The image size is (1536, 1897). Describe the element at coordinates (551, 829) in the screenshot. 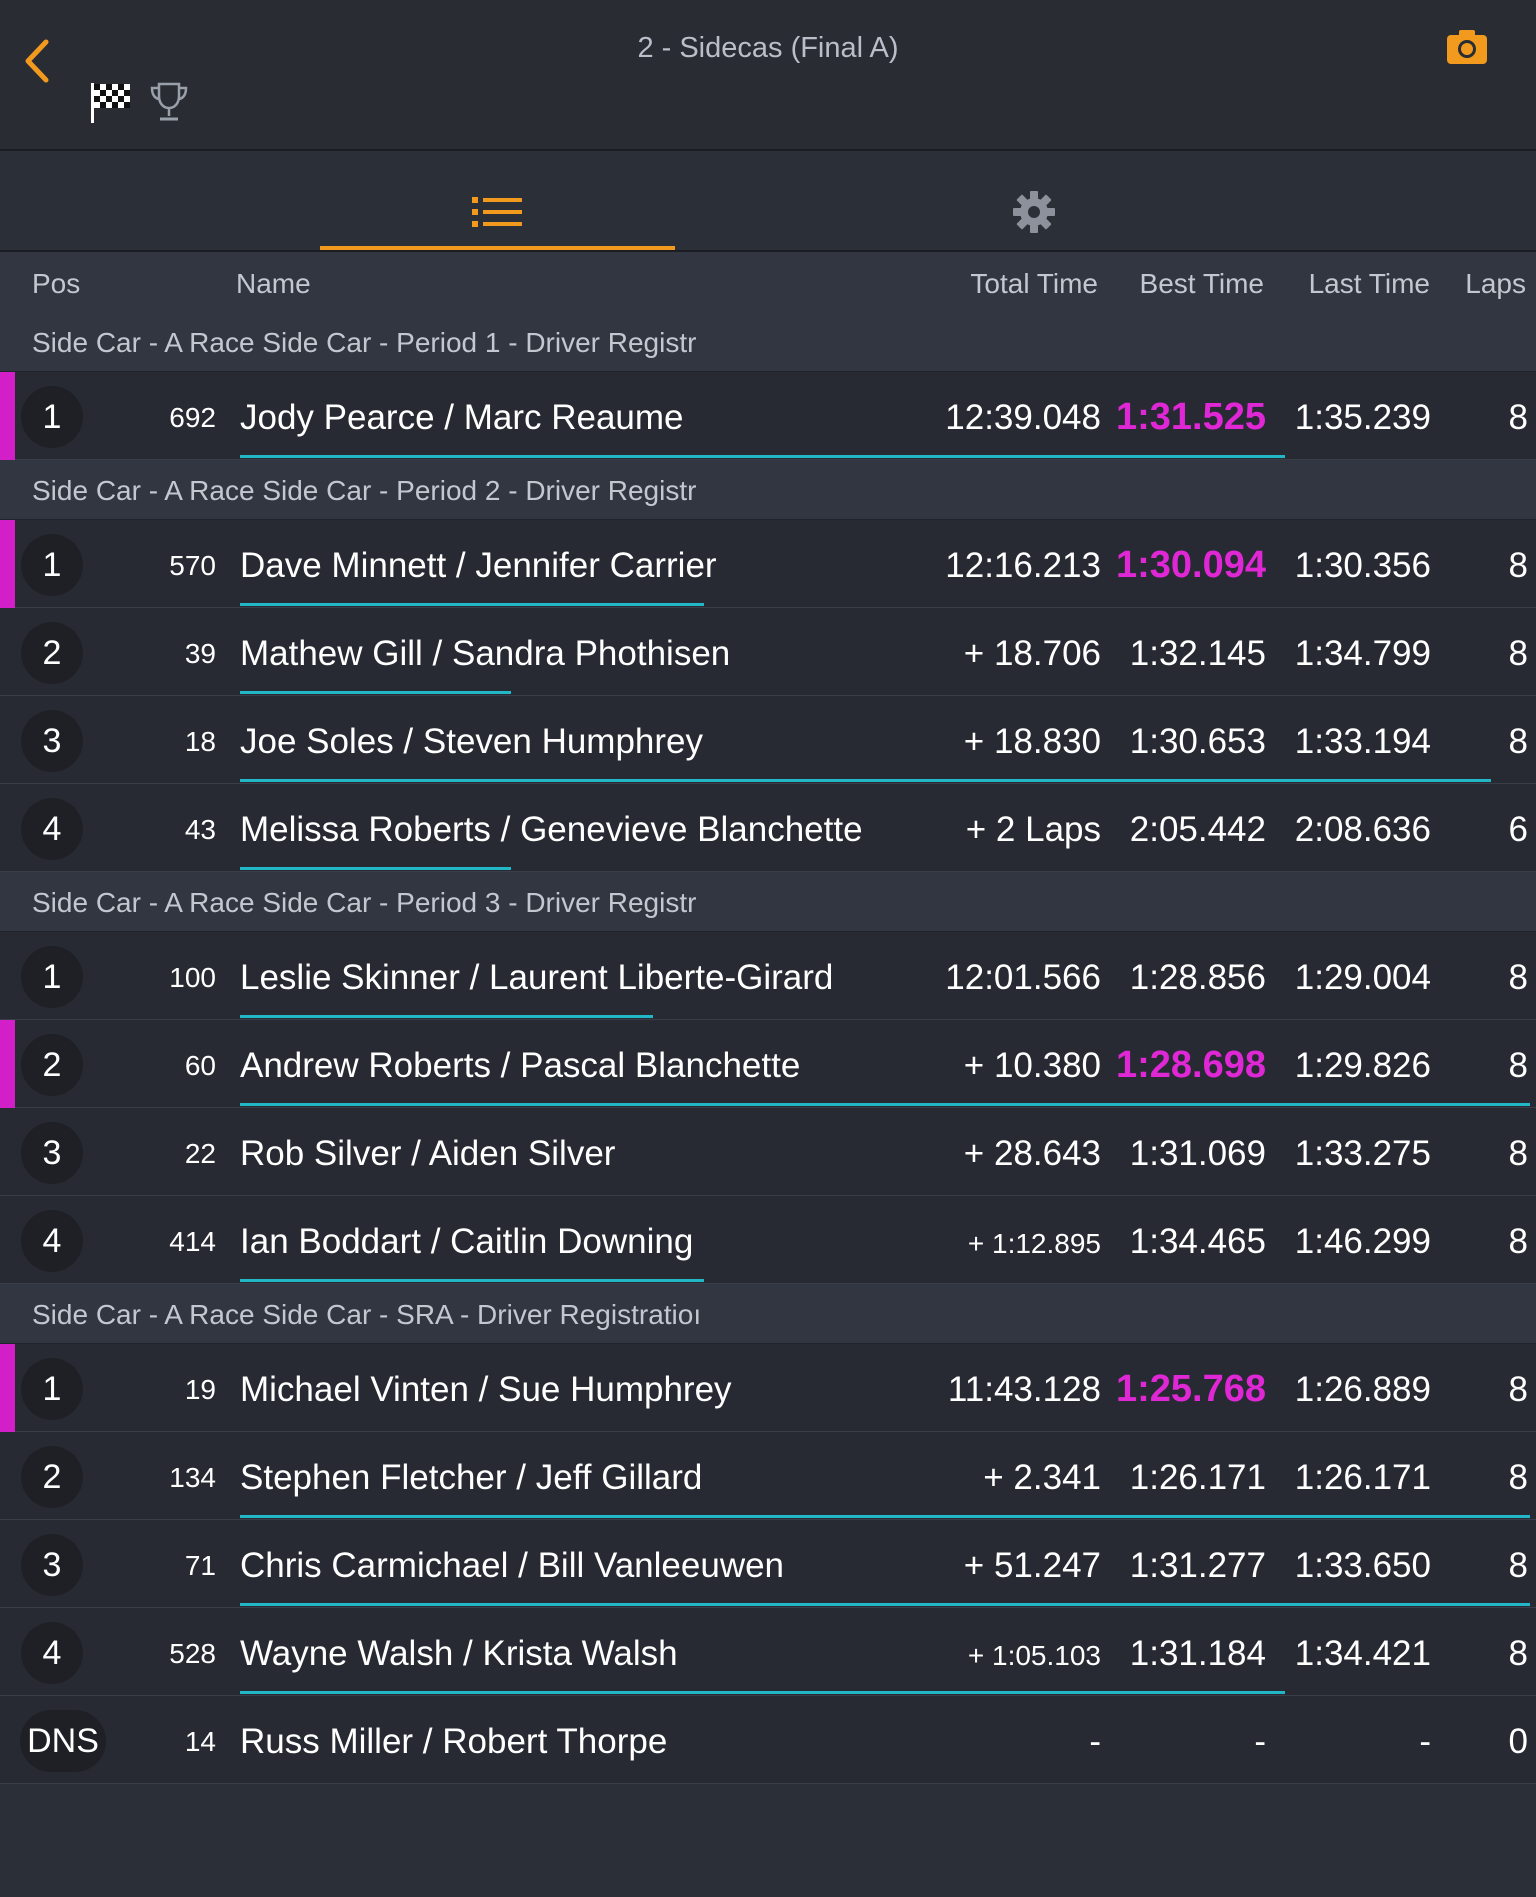

I see `driver-names: Melissa Roberts / Genevieve Blanchette` at that location.